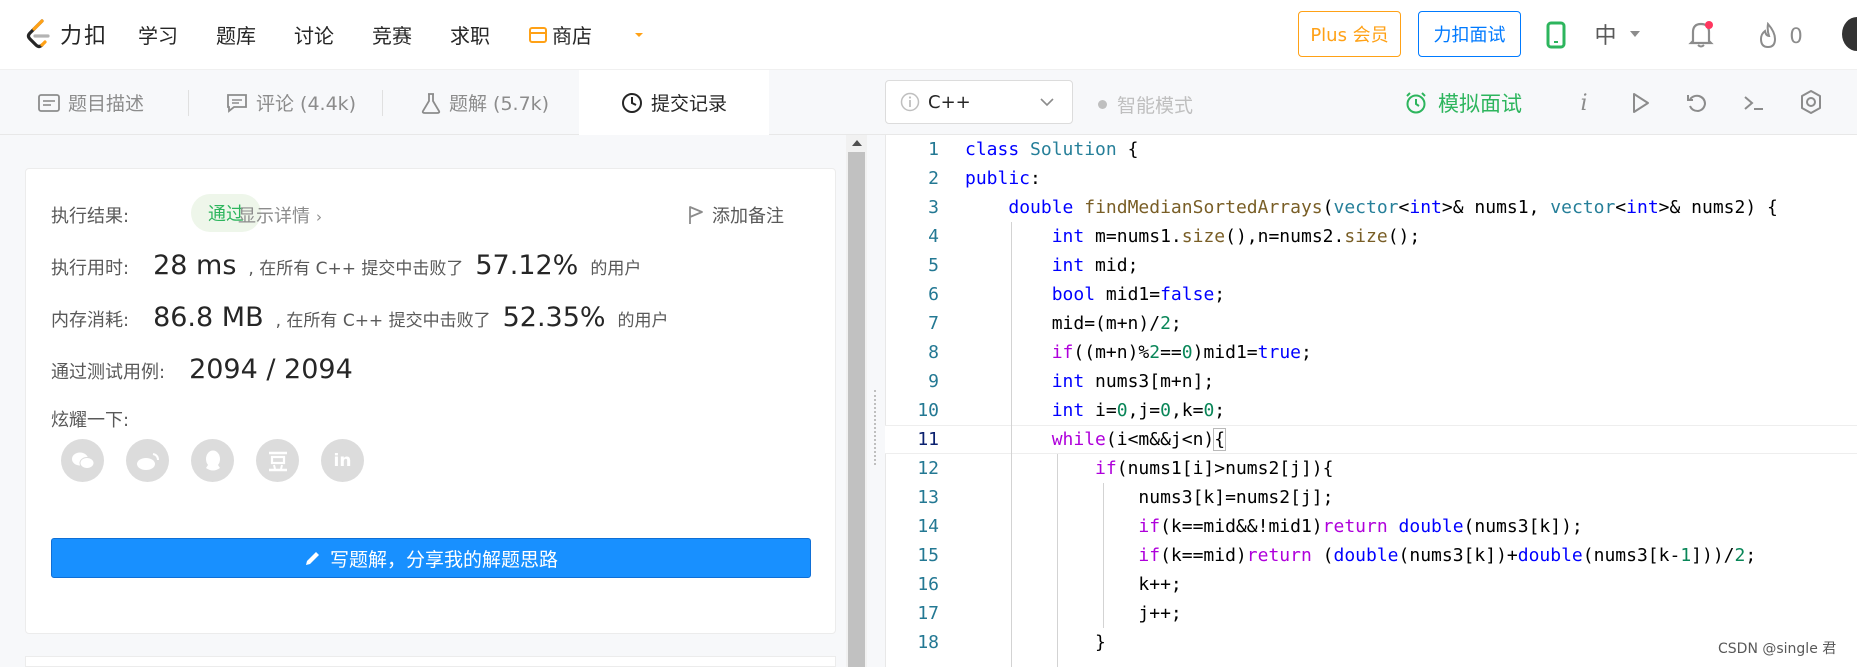  What do you see at coordinates (314, 34) in the screenshot?
I see `nav-item-discuss: 讨论` at bounding box center [314, 34].